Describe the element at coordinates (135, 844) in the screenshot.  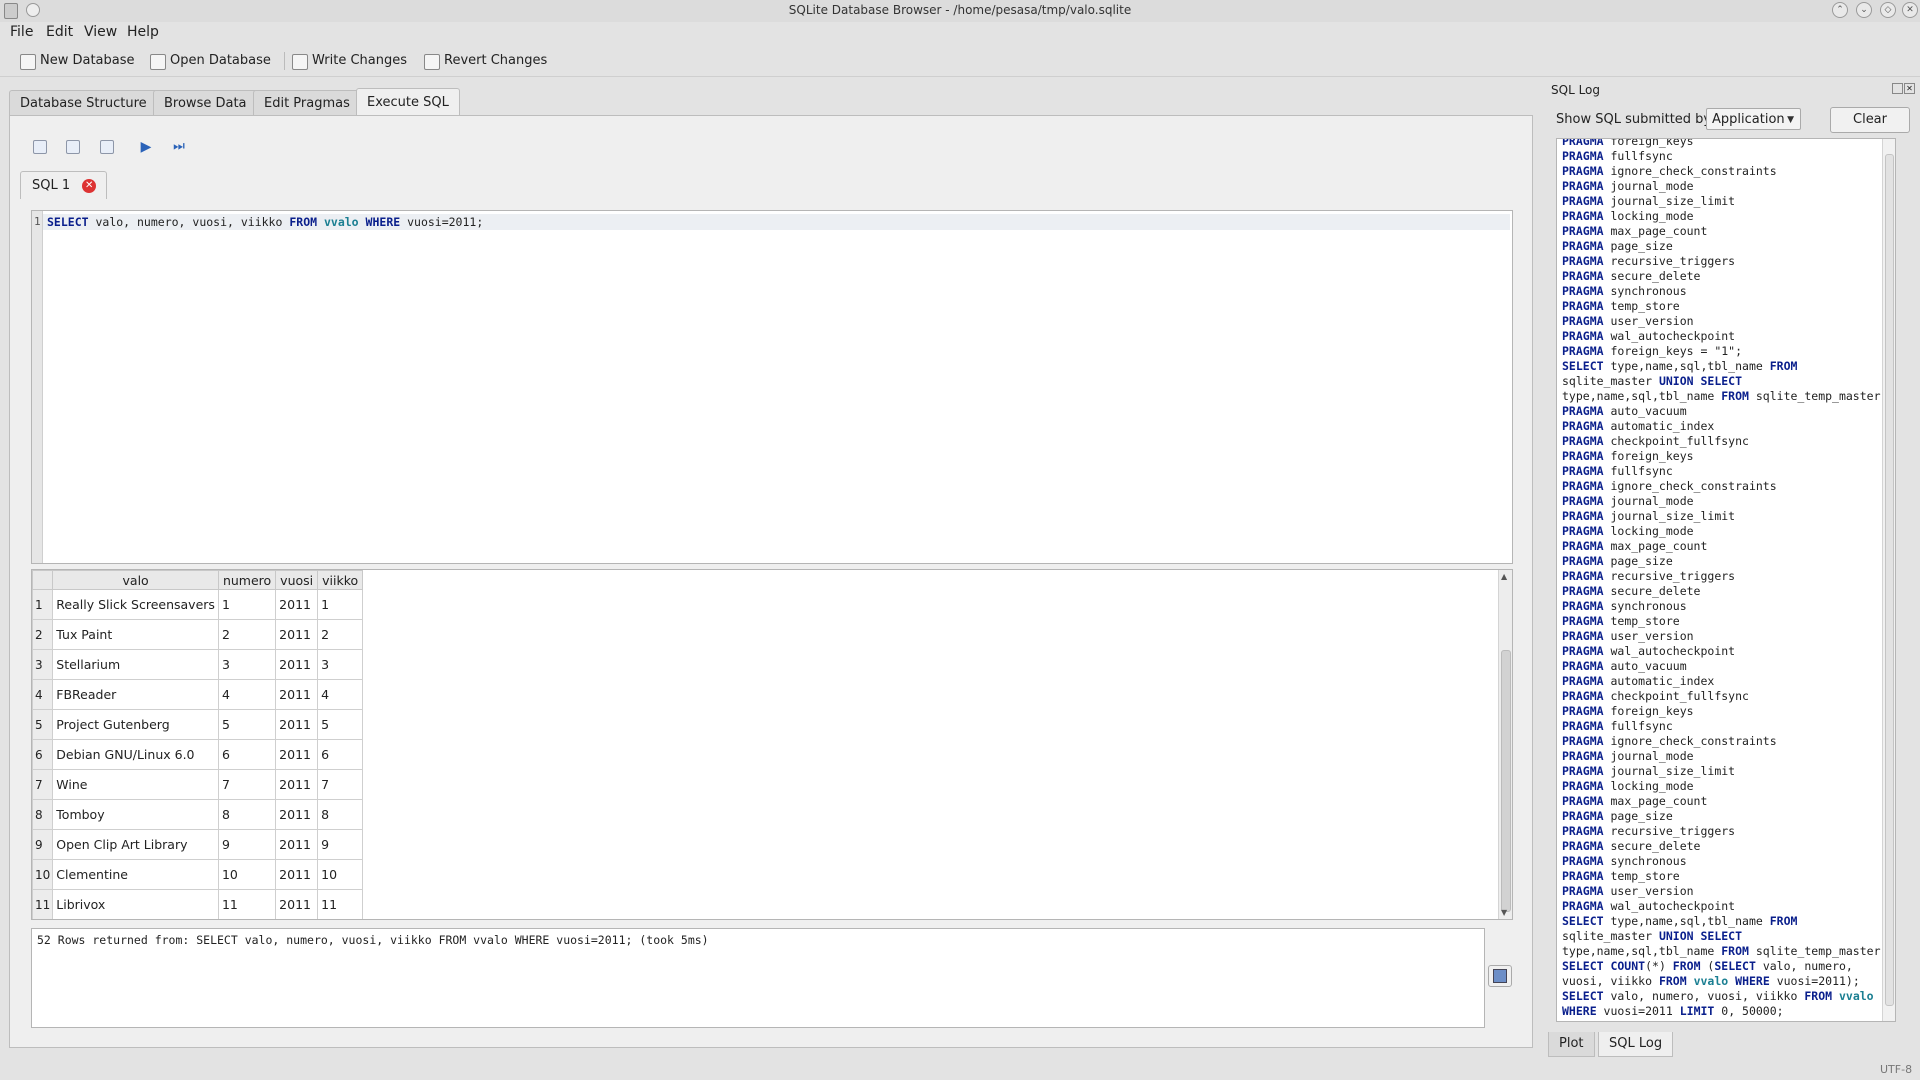
I see `table-cell: Open Clip Art Library` at that location.